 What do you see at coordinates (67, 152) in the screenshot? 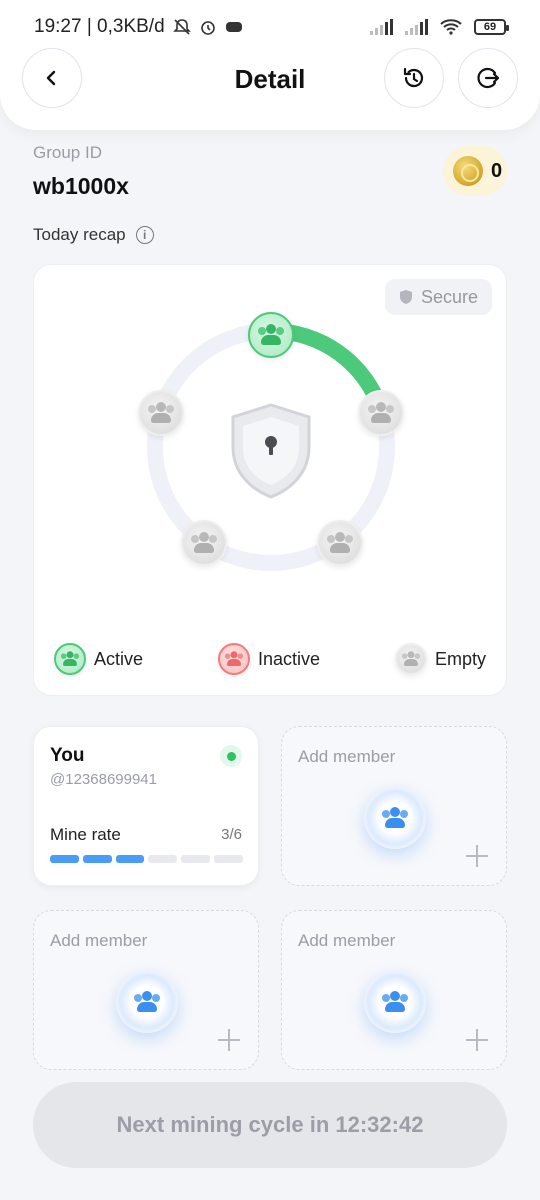
I see `group-id-label: Group ID` at bounding box center [67, 152].